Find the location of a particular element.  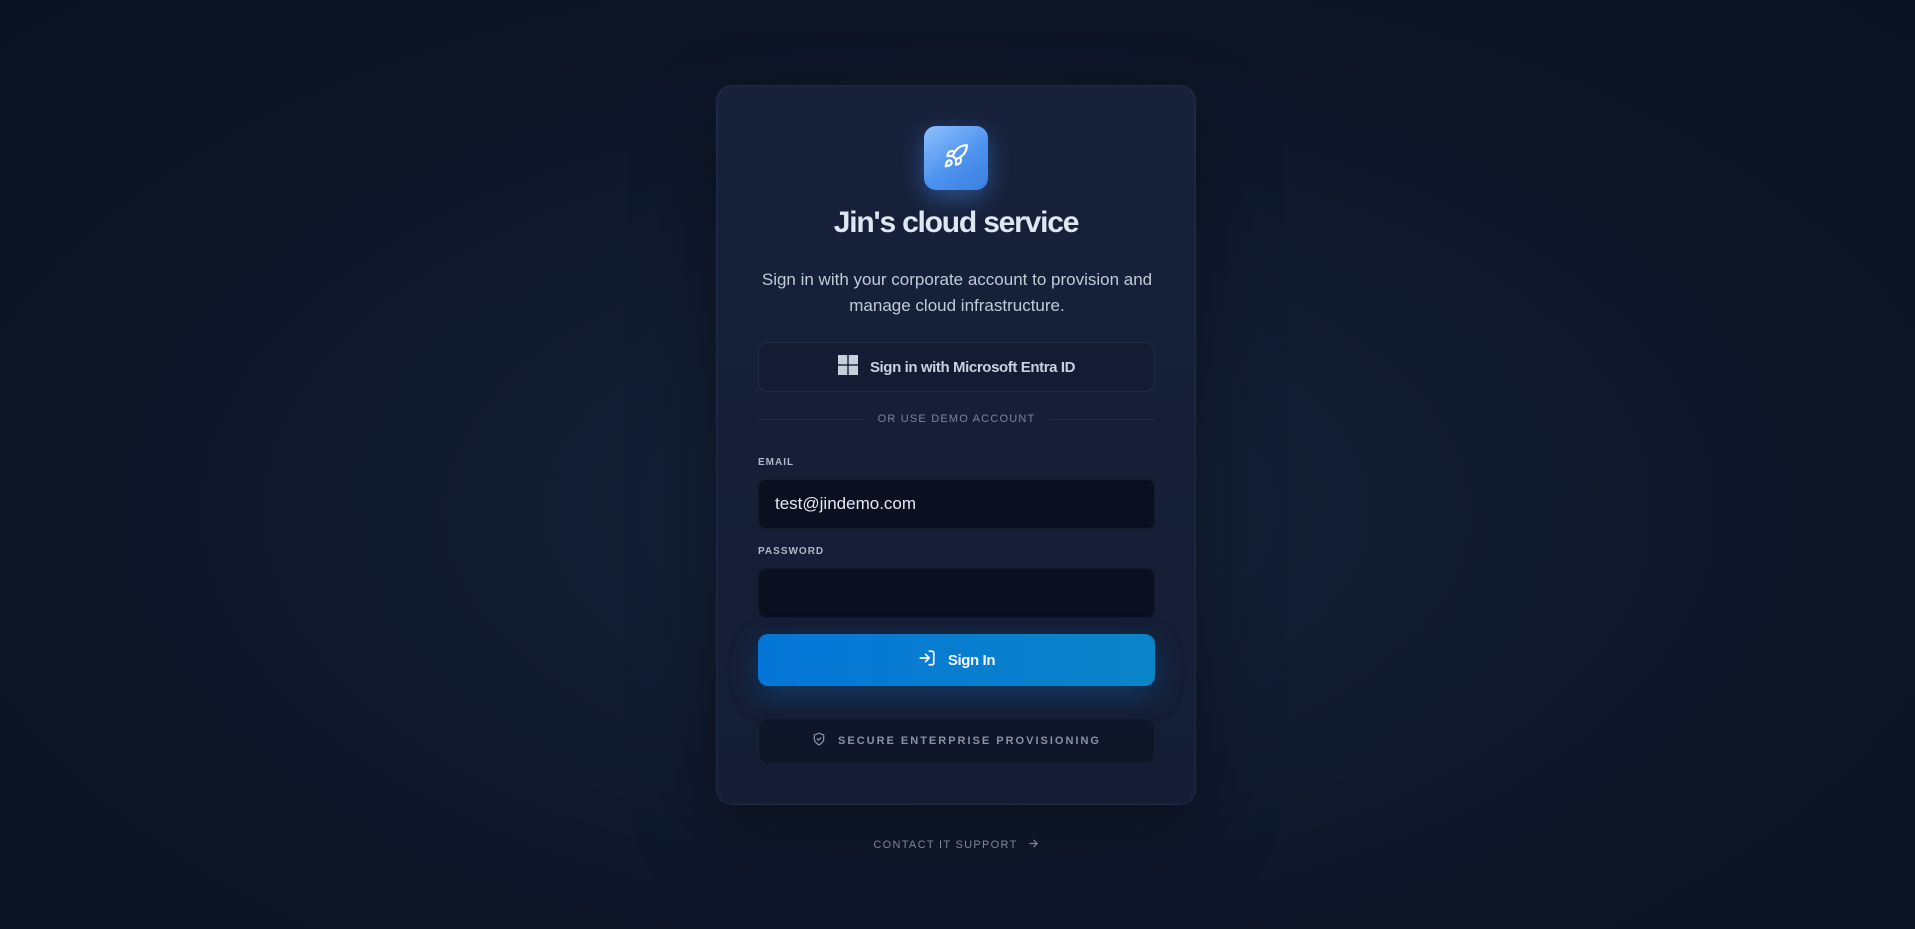

divider-line-right is located at coordinates (1102, 419).